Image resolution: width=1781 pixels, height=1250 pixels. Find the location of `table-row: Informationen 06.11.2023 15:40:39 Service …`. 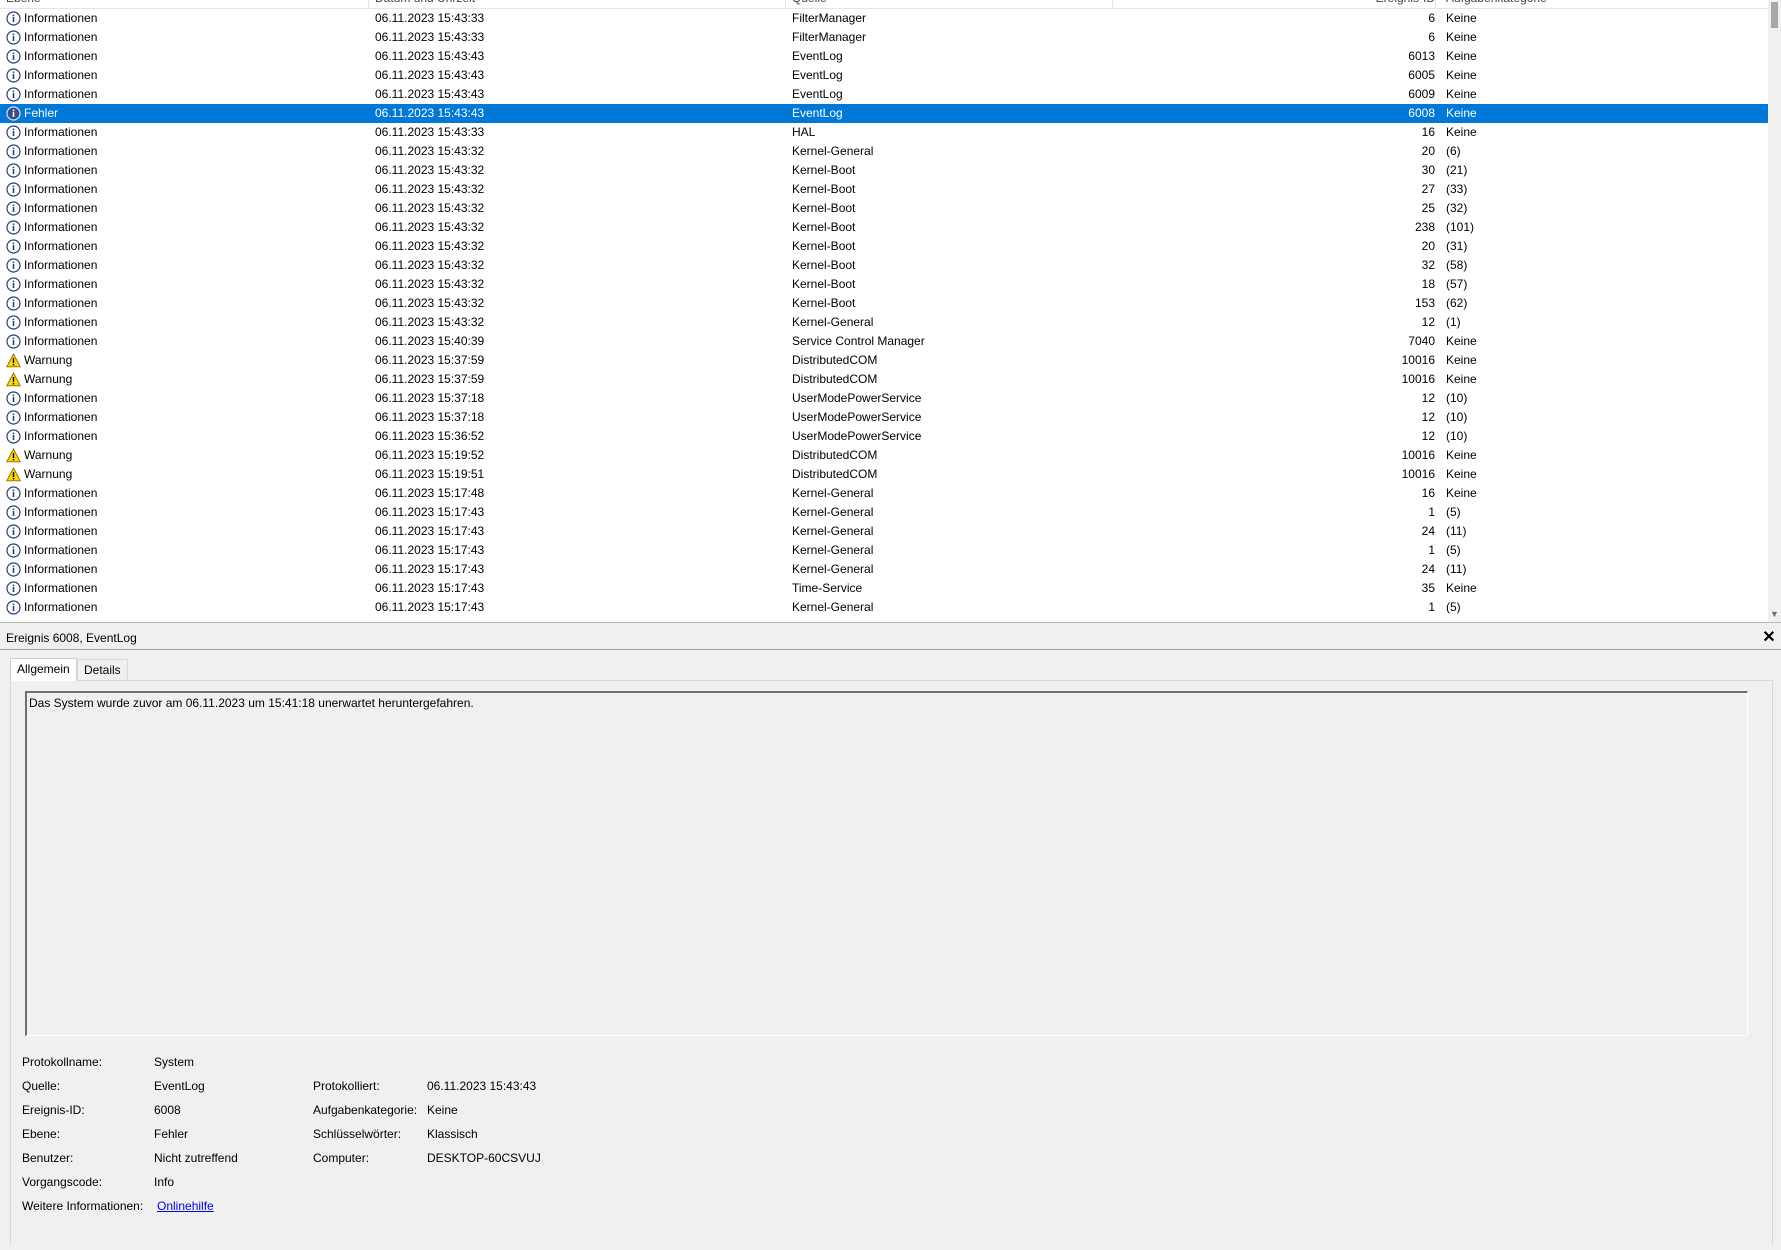

table-row: Informationen 06.11.2023 15:40:39 Service … is located at coordinates (884, 341).